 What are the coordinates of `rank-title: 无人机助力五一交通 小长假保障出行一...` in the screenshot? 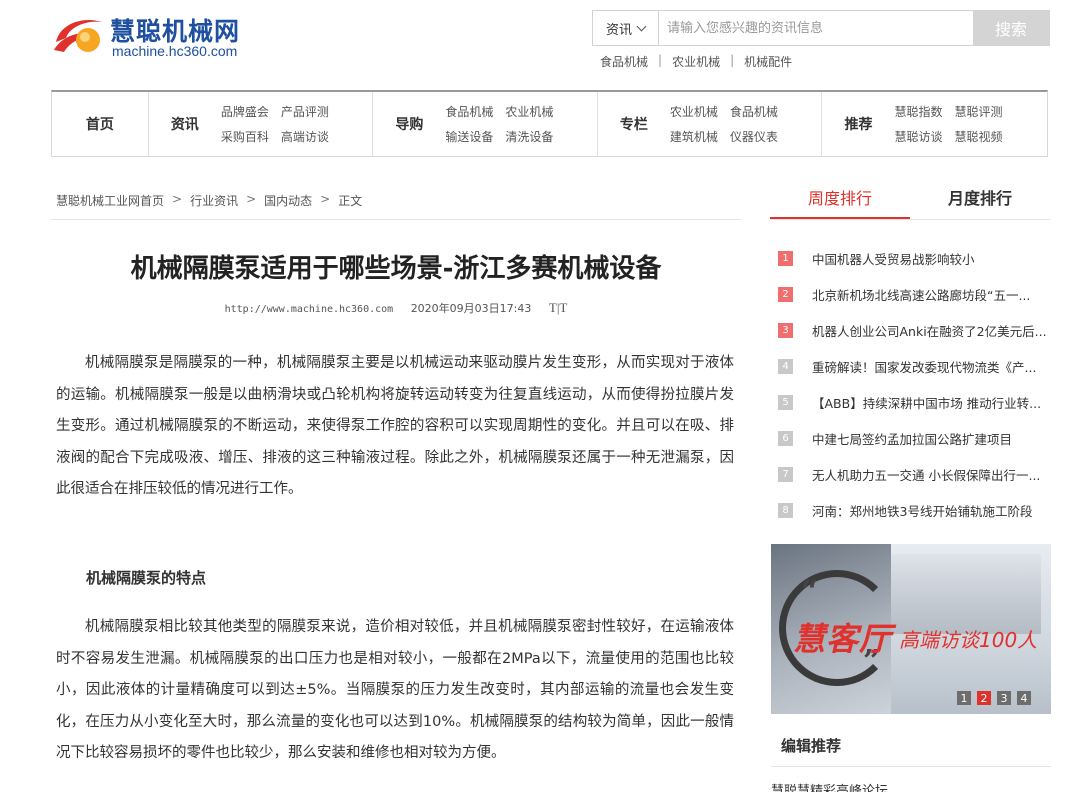 It's located at (929, 474).